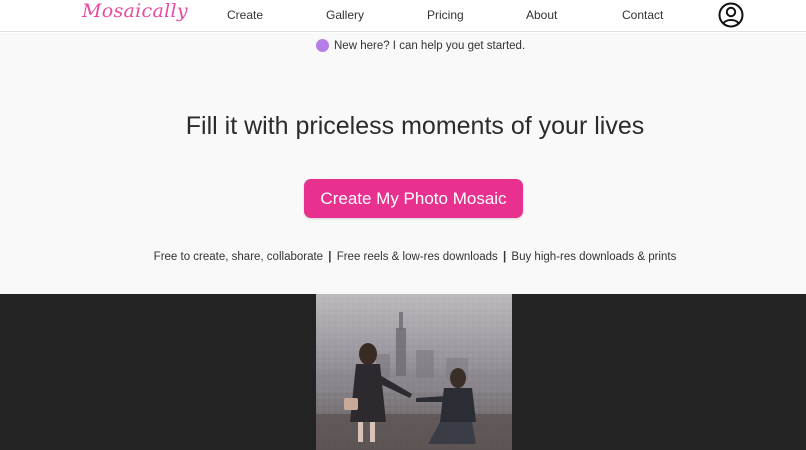 This screenshot has height=450, width=806. What do you see at coordinates (413, 198) in the screenshot?
I see `create-mosaic-button: Create My Photo Mosaic` at bounding box center [413, 198].